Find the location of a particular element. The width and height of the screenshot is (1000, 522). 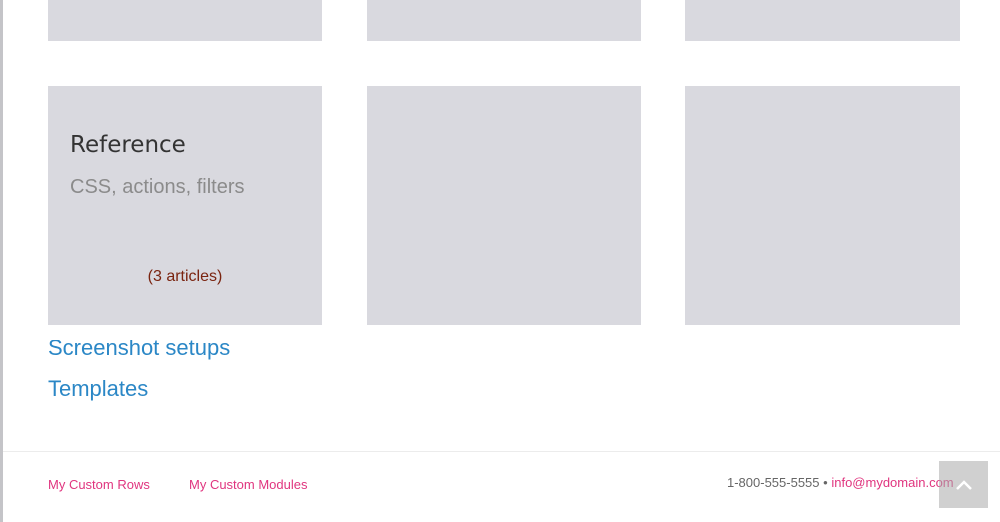

footer-contact: 1-800-555-5555 • info@mydomain.com is located at coordinates (840, 482).